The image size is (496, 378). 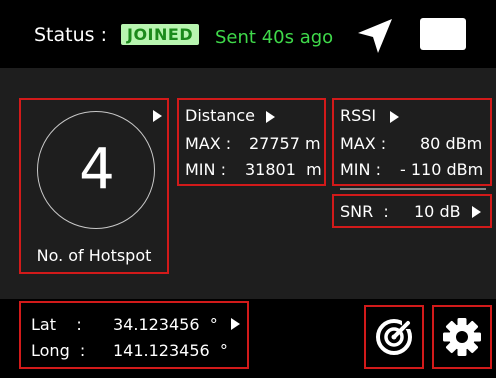 I want to click on radar-button, so click(x=394, y=337).